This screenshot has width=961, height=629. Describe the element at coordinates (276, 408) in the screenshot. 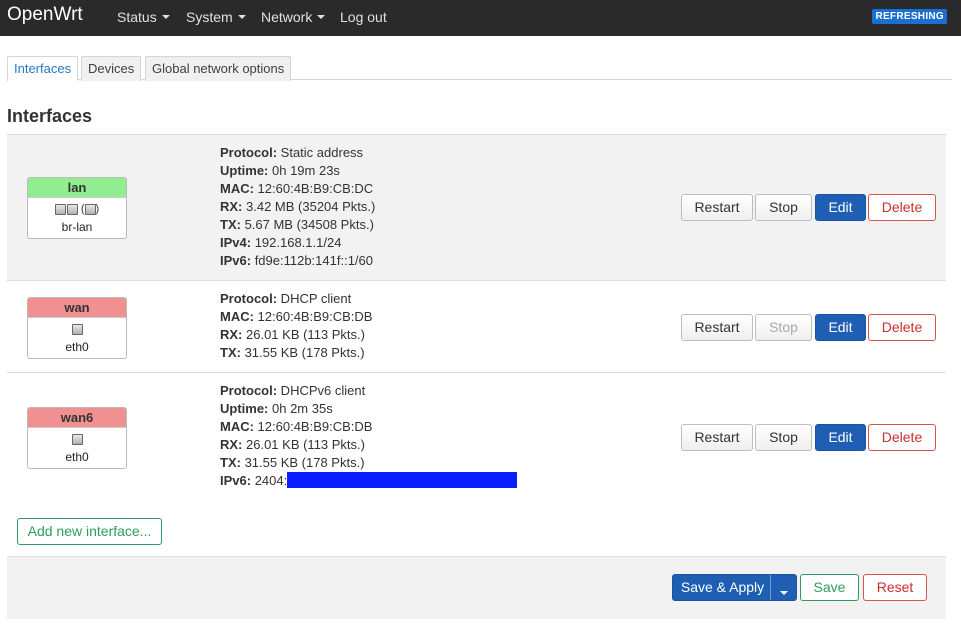

I see `info-line: Uptime: 0h 2m 35s` at that location.